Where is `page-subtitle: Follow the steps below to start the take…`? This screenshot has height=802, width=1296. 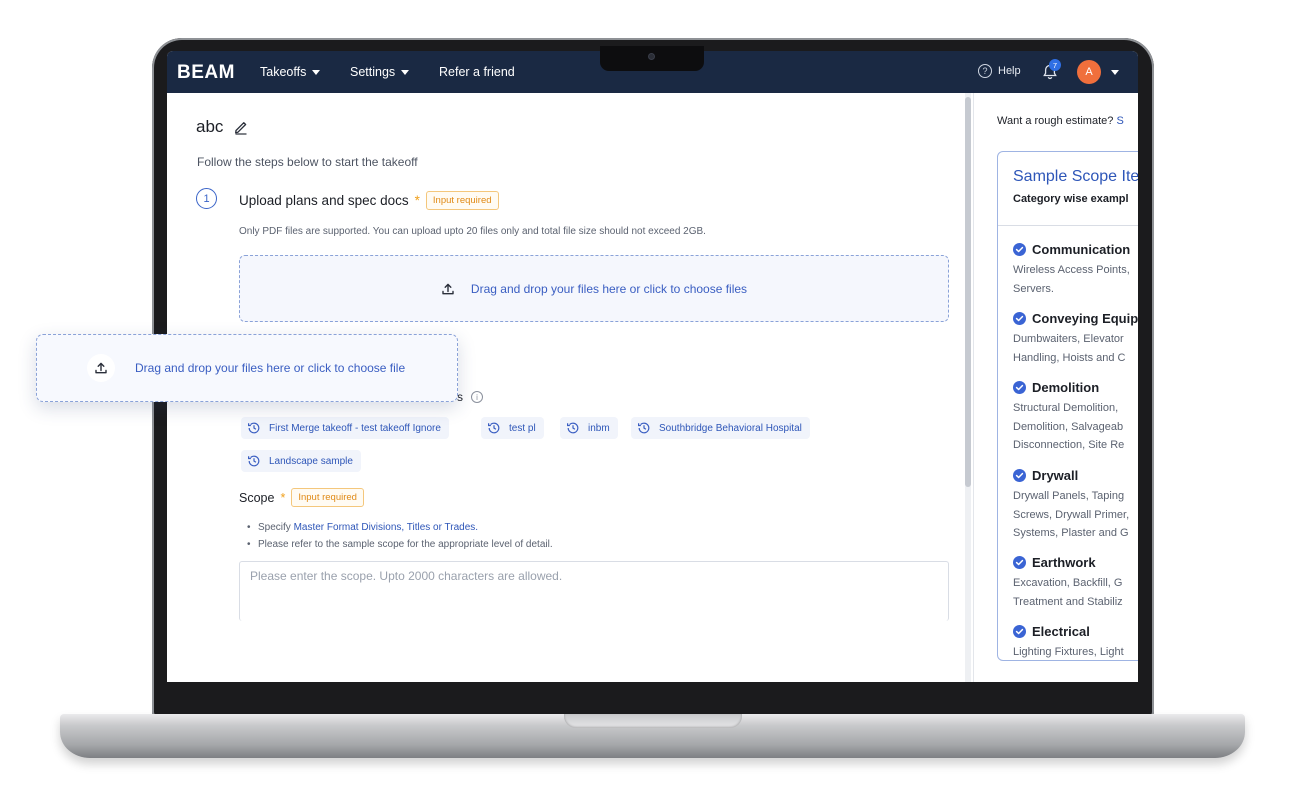 page-subtitle: Follow the steps below to start the take… is located at coordinates (307, 162).